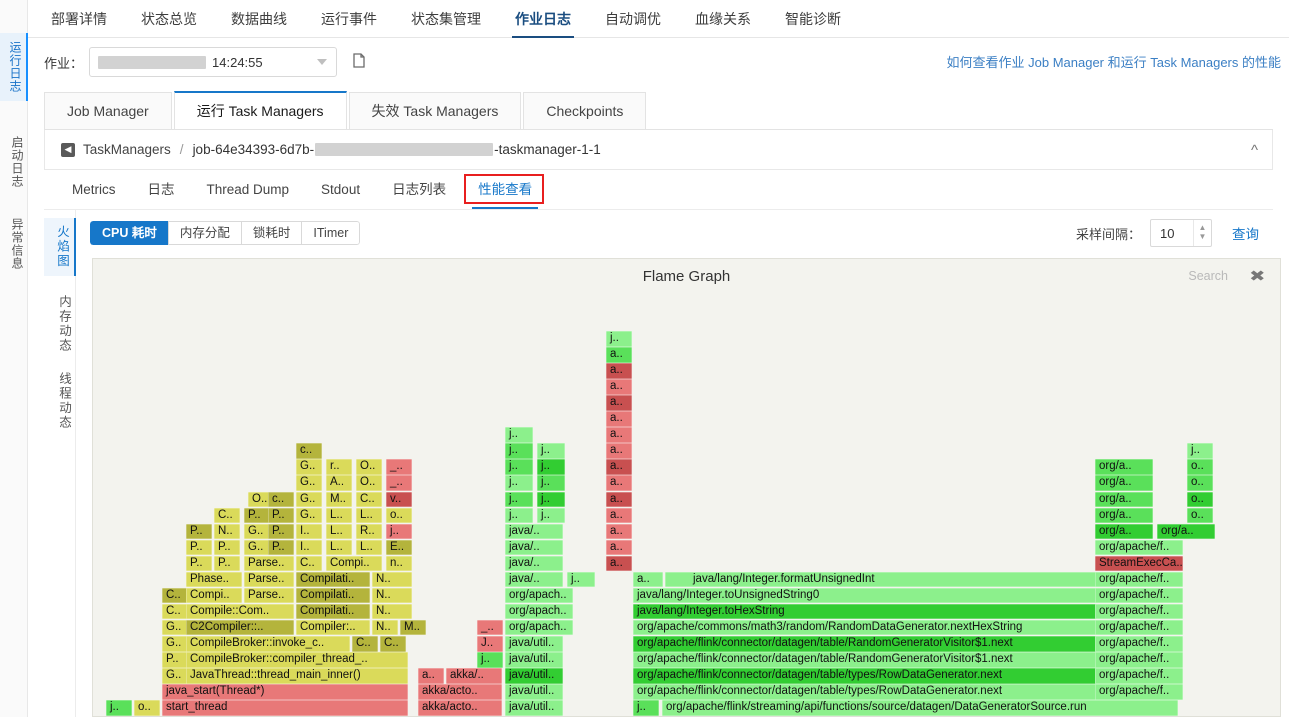 The width and height of the screenshot is (1289, 717). Describe the element at coordinates (240, 627) in the screenshot. I see `flame-frame: C2Compiler::..` at that location.